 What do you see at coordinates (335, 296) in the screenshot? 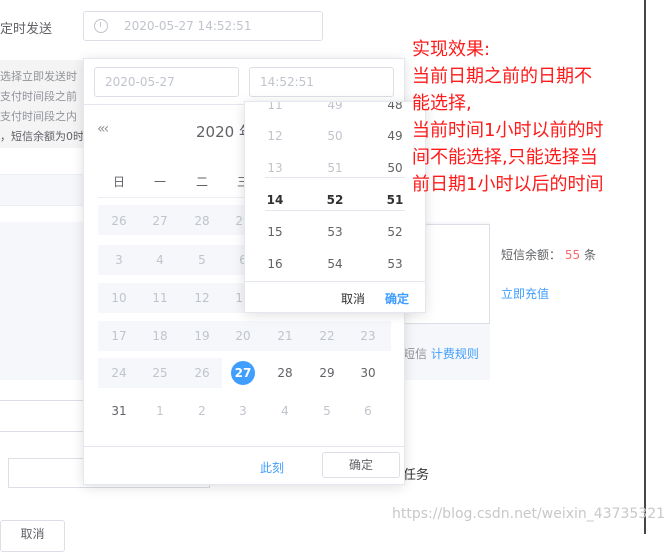
I see `time-spinner-footer: 取消 确定` at bounding box center [335, 296].